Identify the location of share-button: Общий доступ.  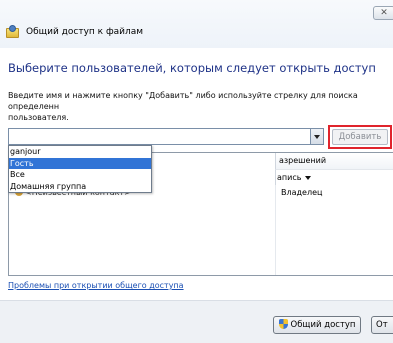
(317, 325).